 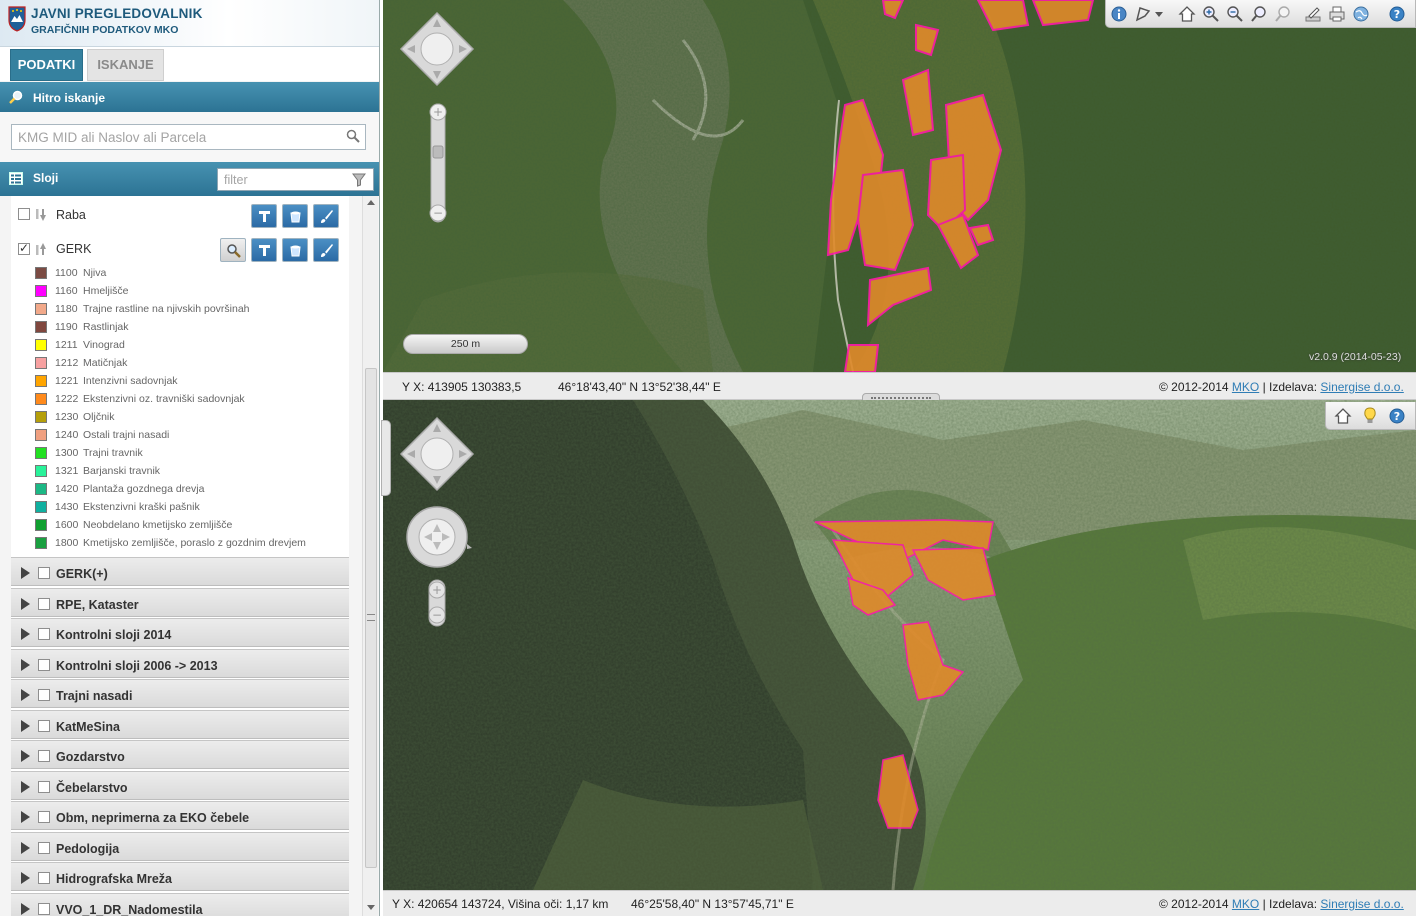 I want to click on legend-code: 1240, so click(x=67, y=435).